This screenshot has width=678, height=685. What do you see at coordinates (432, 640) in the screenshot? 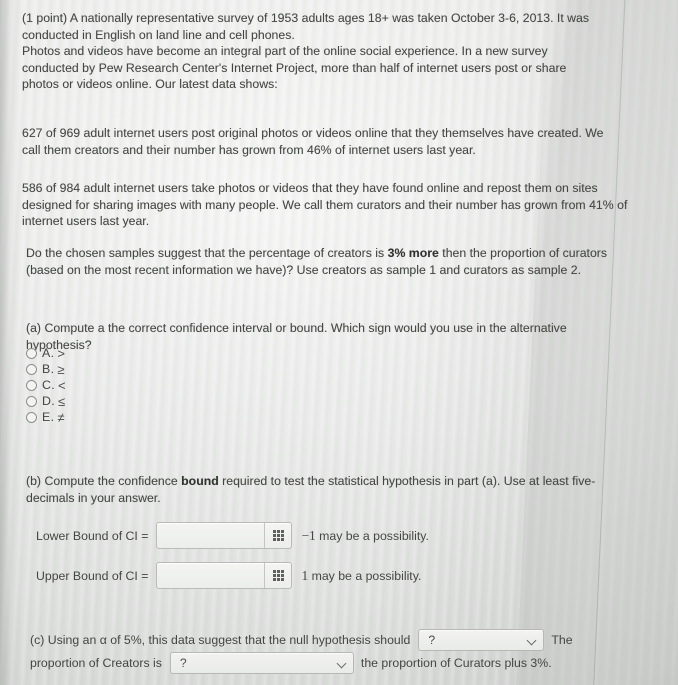
I see `null-hypothesis-select-value: ?` at bounding box center [432, 640].